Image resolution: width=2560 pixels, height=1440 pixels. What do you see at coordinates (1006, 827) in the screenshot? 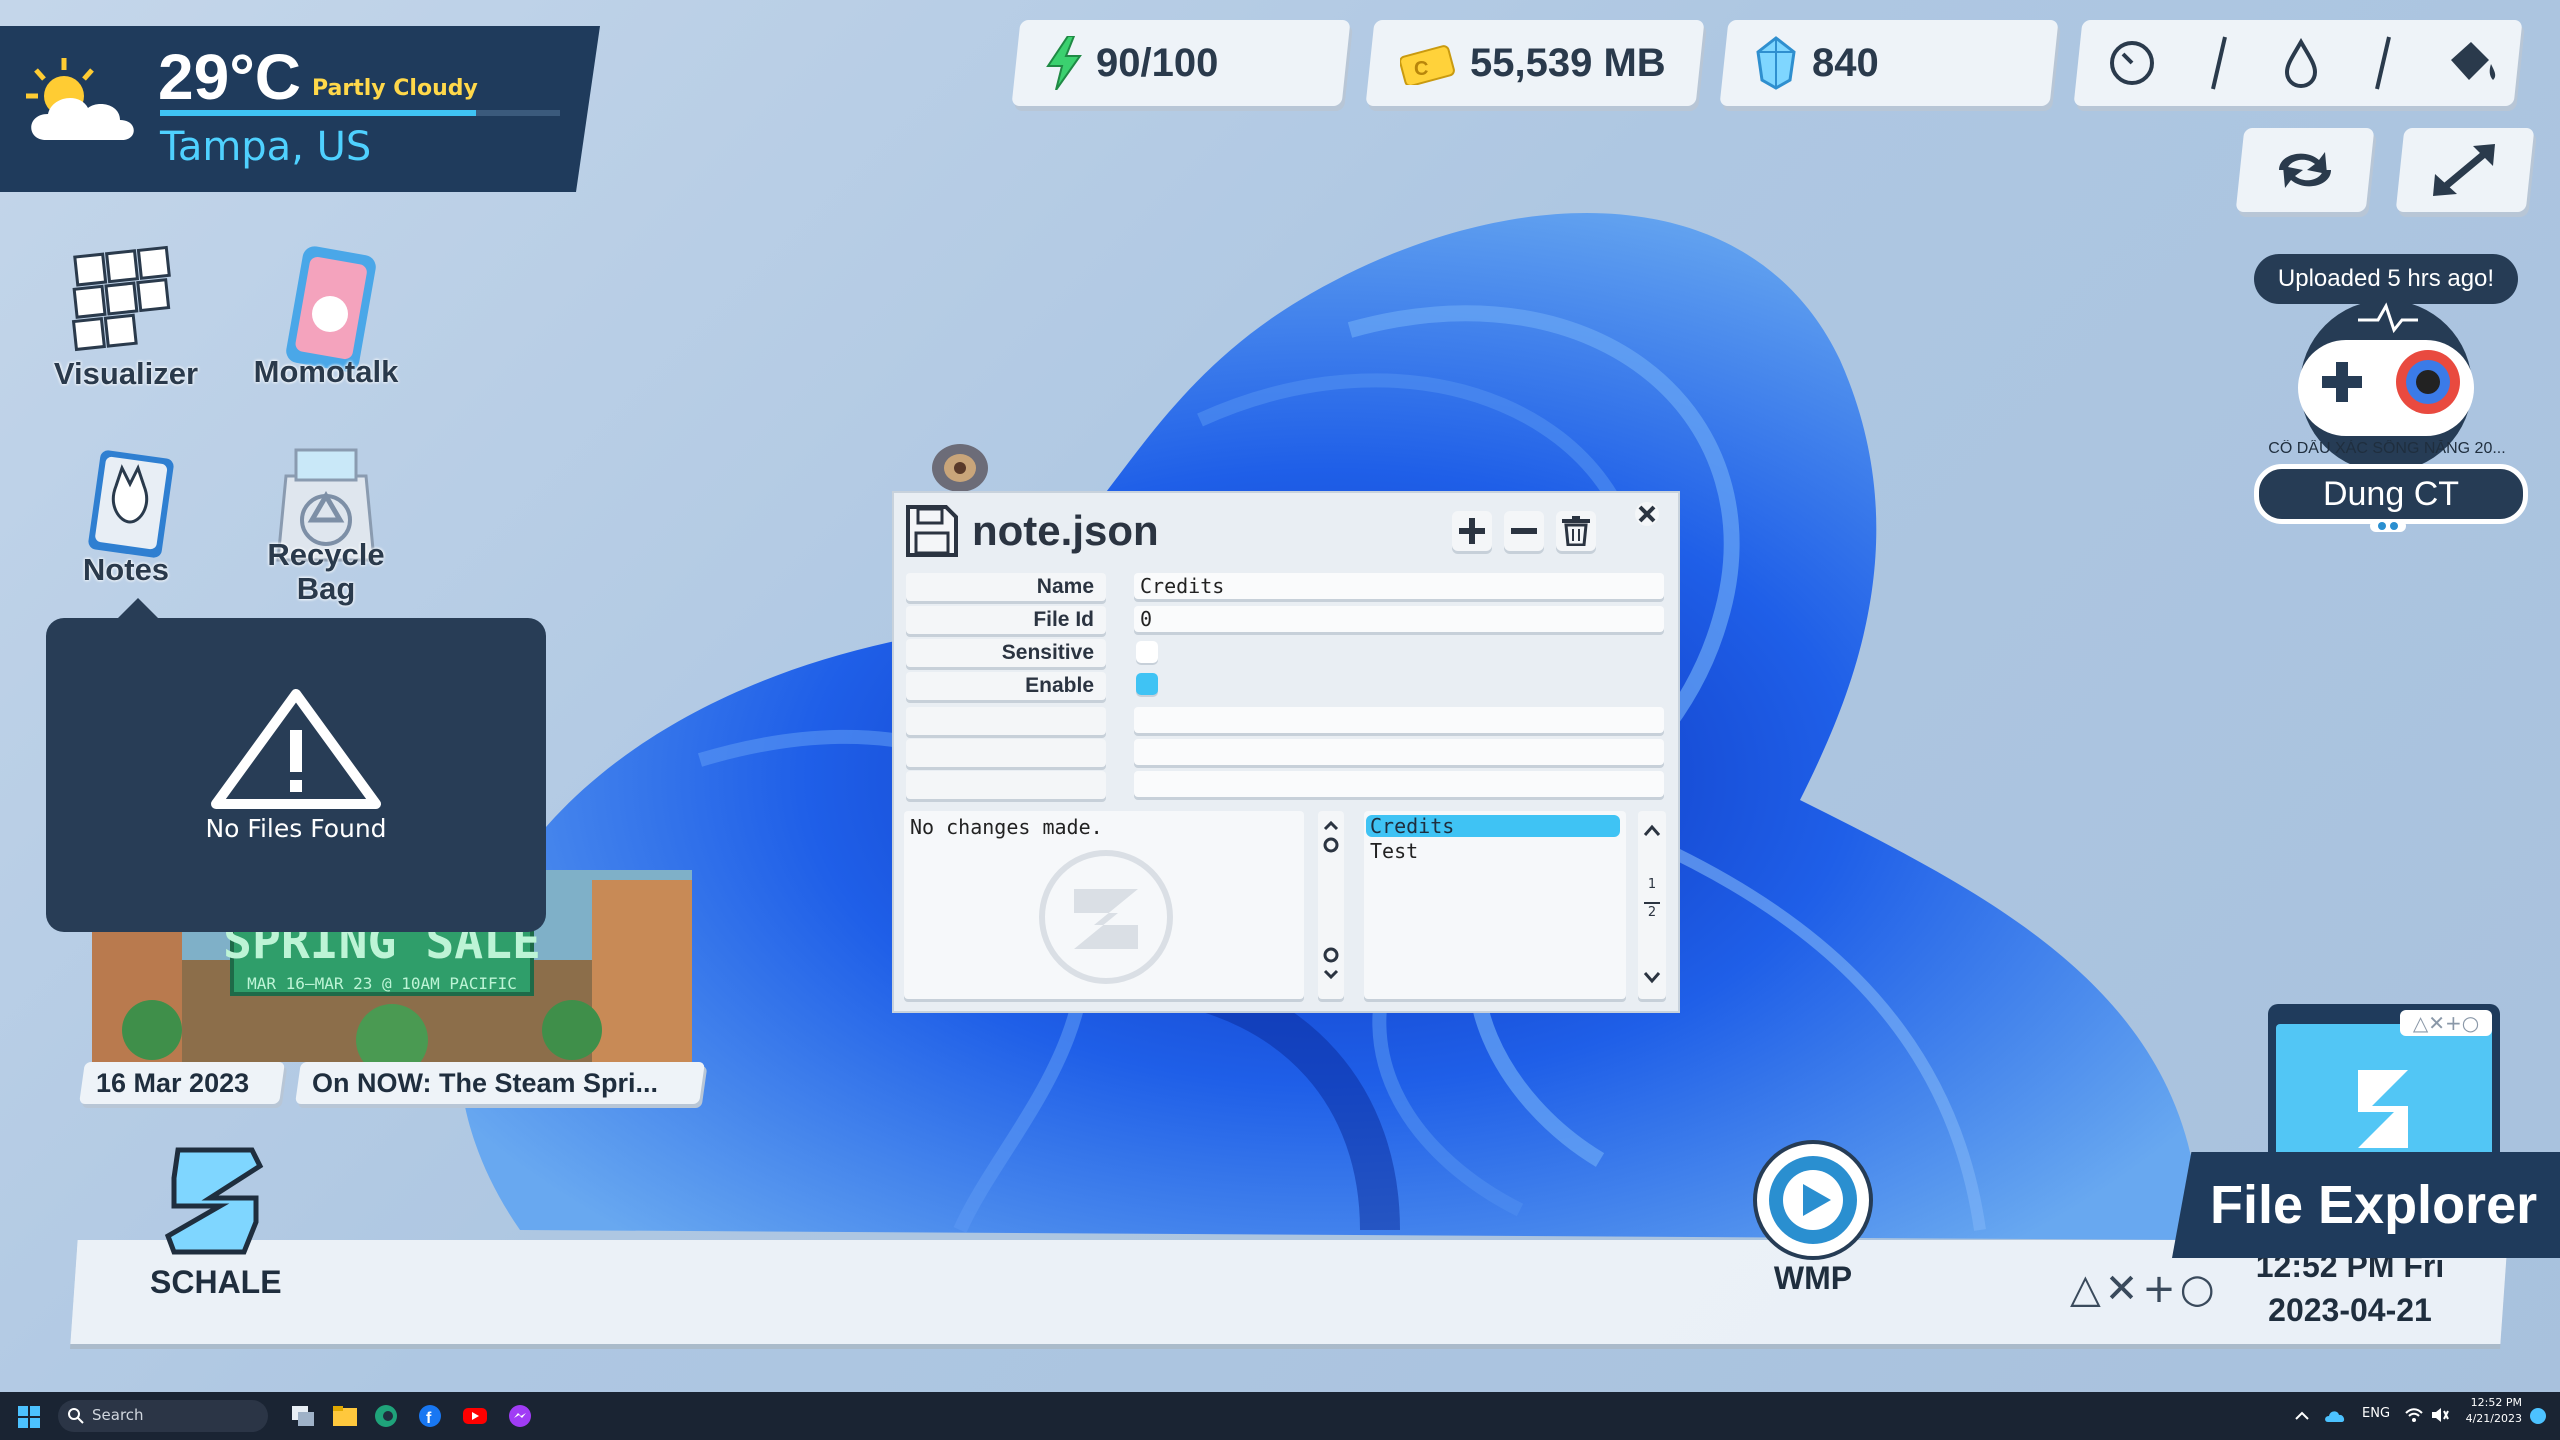
I see `log-text: No changes made.` at bounding box center [1006, 827].